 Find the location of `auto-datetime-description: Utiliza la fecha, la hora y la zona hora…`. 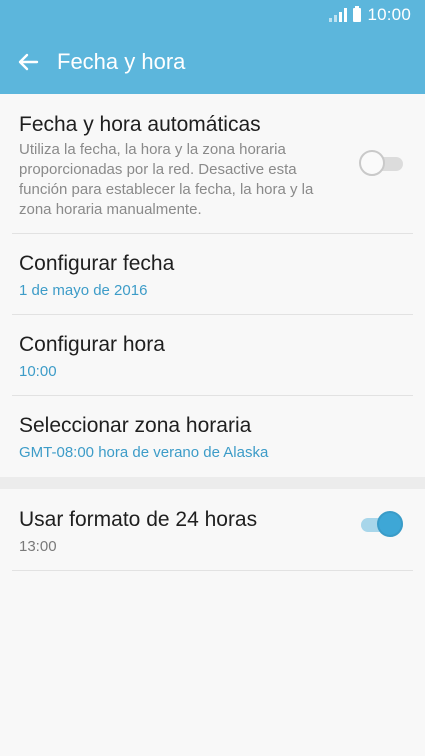

auto-datetime-description: Utiliza la fecha, la hora y la zona hora… is located at coordinates (166, 179).